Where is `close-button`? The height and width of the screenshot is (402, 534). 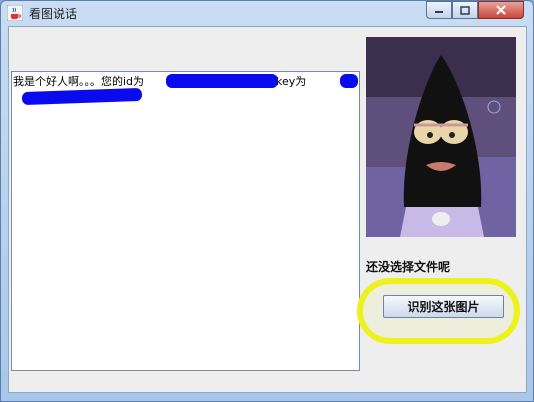 close-button is located at coordinates (501, 10).